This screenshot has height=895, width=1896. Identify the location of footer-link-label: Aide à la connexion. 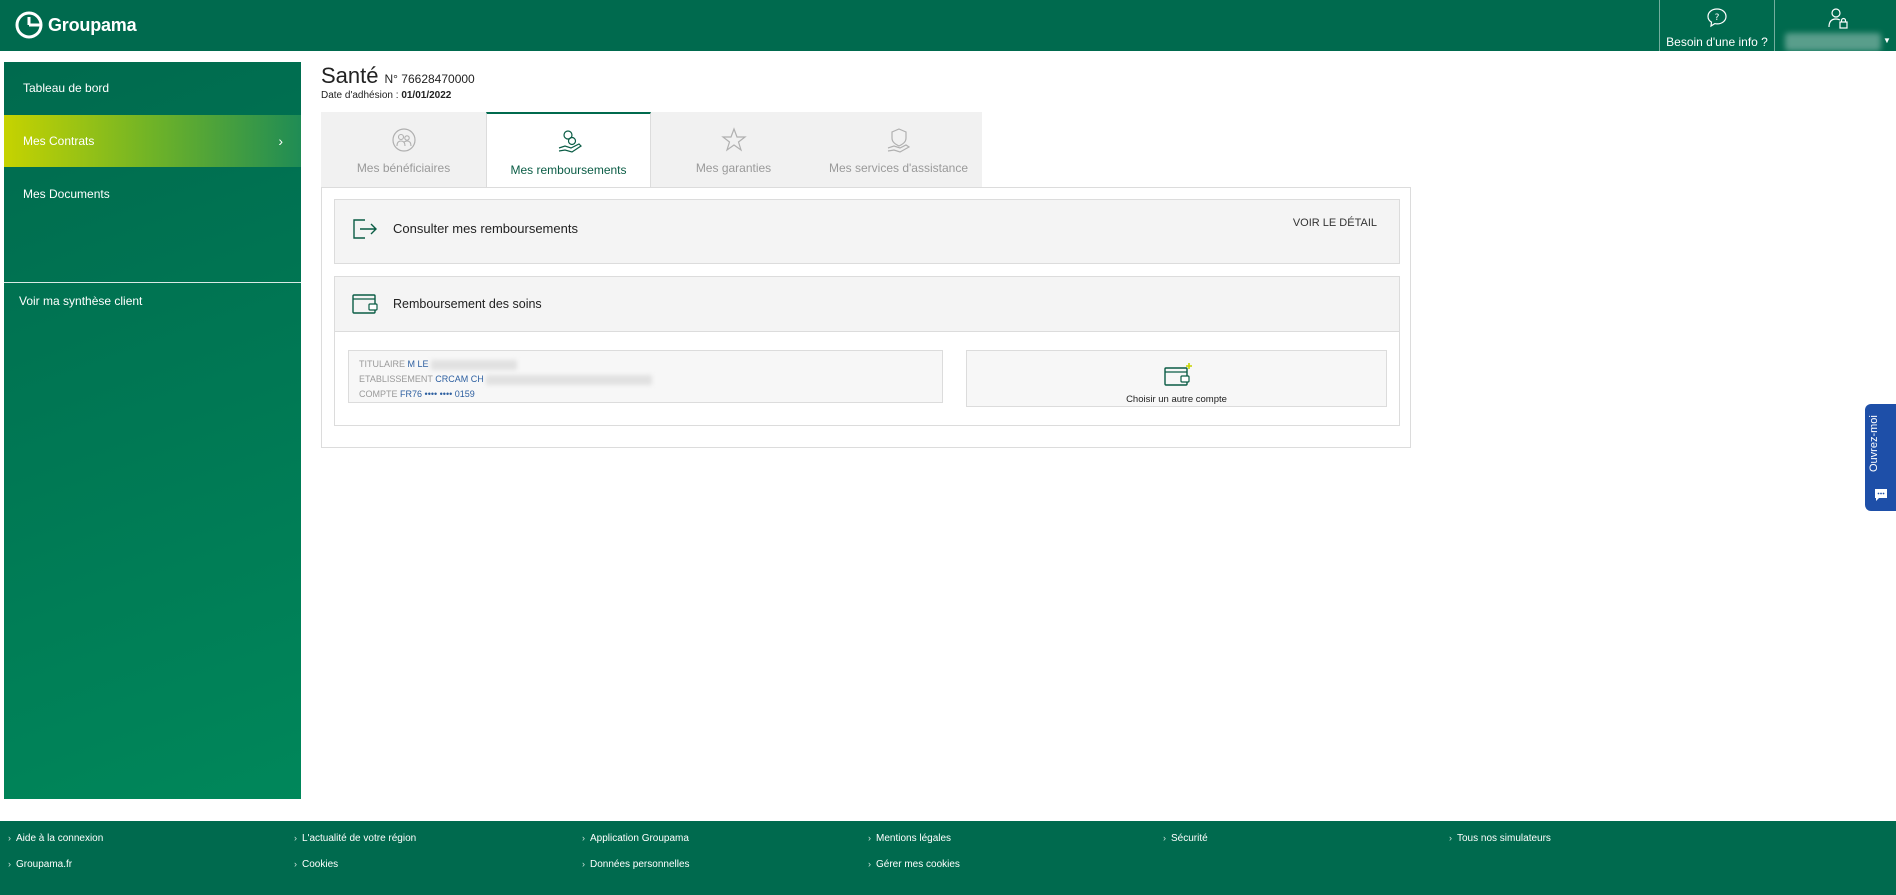
(60, 838).